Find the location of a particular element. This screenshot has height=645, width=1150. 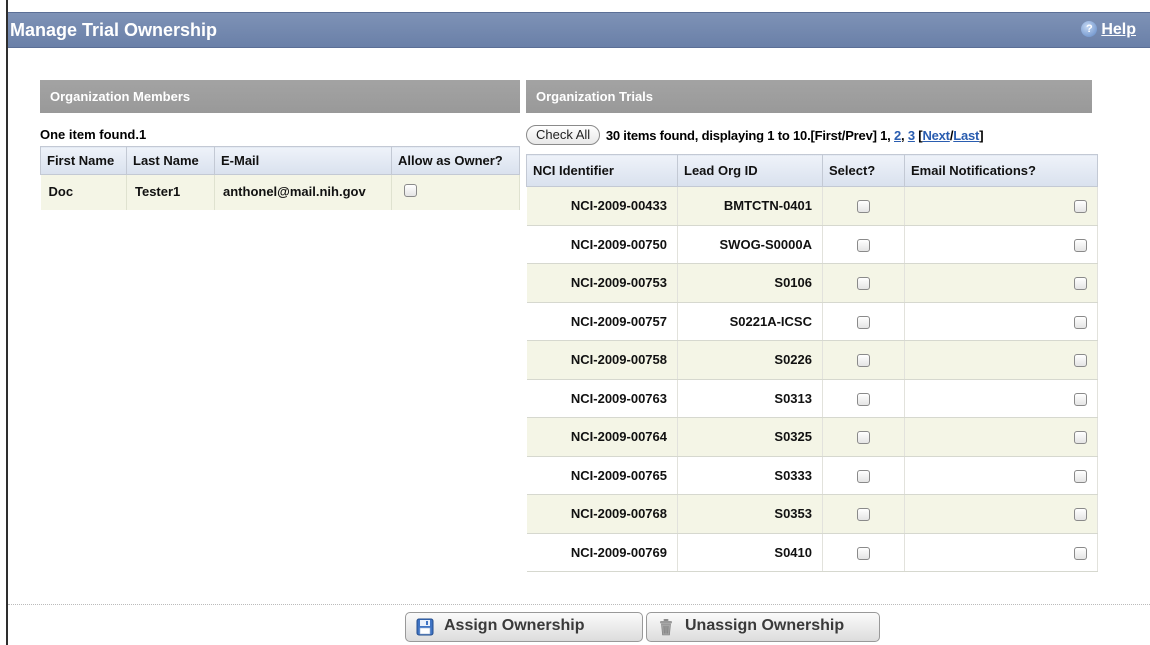

col-lead-org-id: Lead Org ID is located at coordinates (750, 170).